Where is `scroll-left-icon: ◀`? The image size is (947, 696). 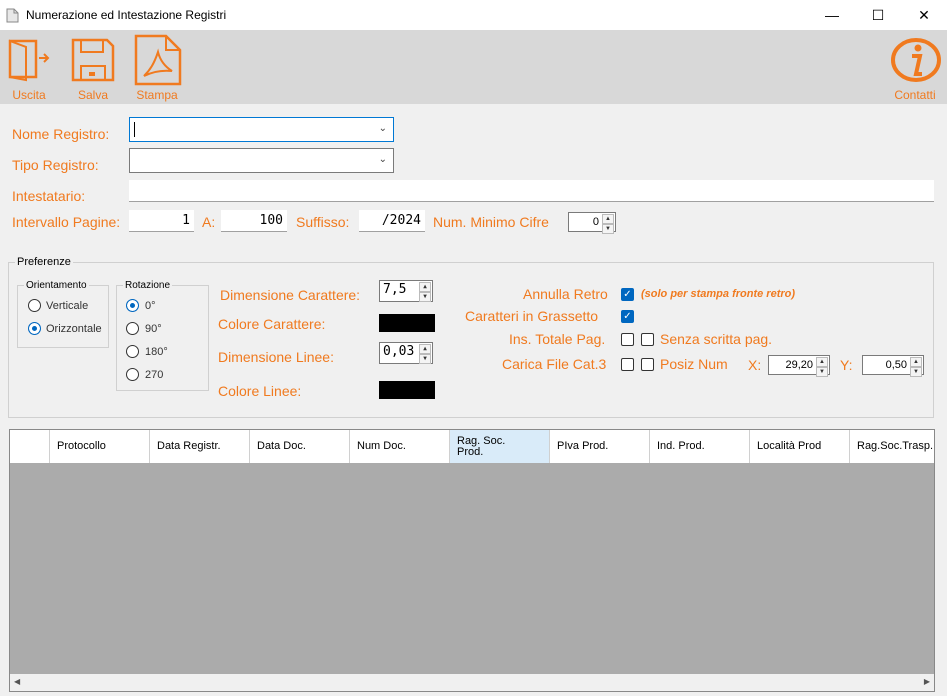
scroll-left-icon: ◀ is located at coordinates (17, 681).